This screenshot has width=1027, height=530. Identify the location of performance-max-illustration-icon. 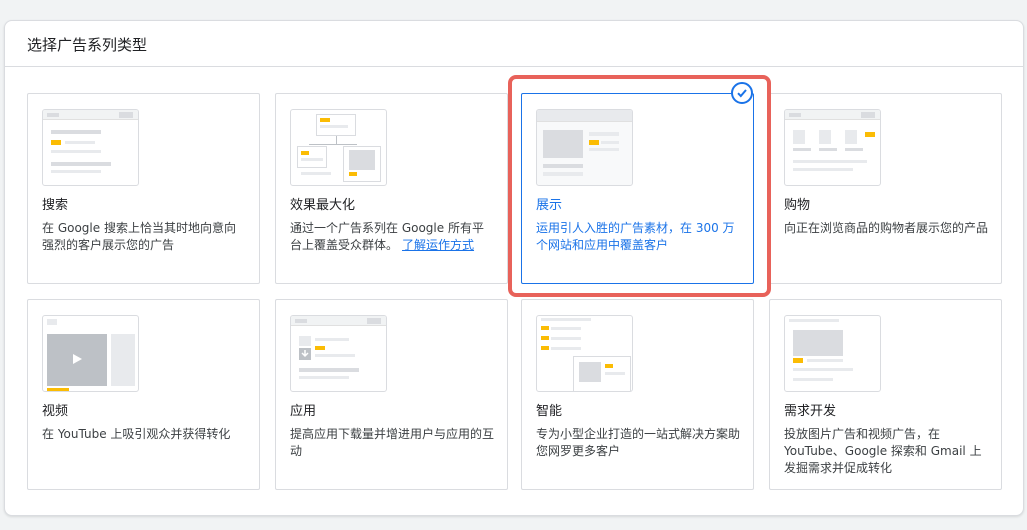
(338, 147).